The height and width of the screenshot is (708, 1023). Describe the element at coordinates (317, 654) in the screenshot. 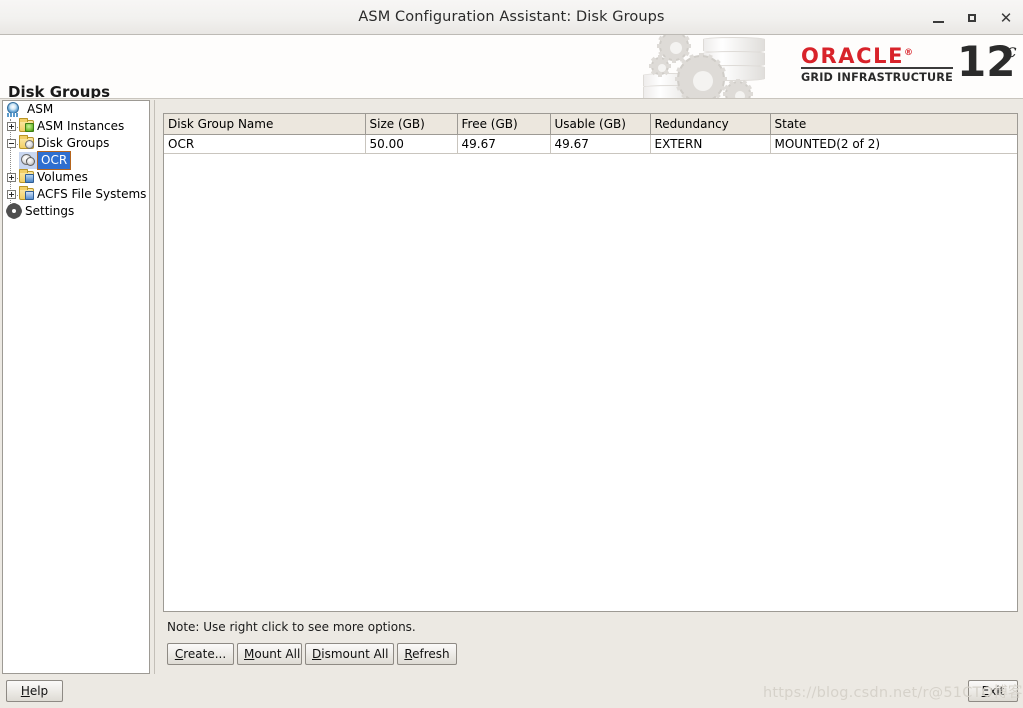

I see `dismount-all-button-mnemonic: D` at that location.